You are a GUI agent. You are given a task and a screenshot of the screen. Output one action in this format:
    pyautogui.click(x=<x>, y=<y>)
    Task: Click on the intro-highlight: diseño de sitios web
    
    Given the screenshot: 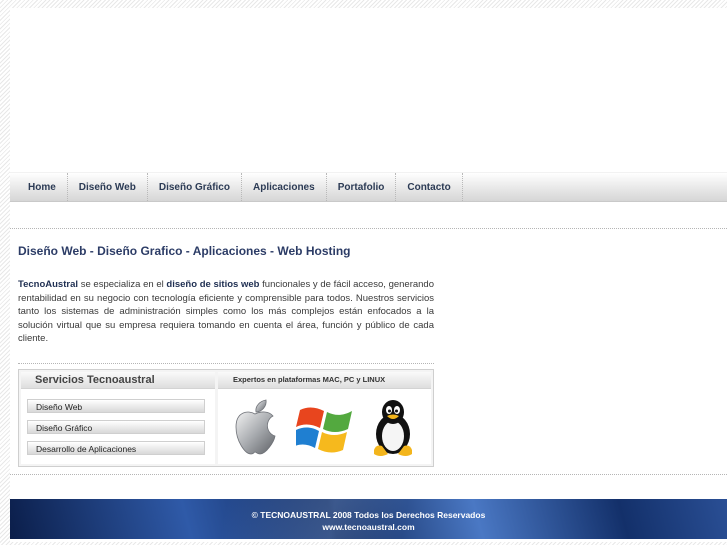 What is the action you would take?
    pyautogui.click(x=213, y=284)
    